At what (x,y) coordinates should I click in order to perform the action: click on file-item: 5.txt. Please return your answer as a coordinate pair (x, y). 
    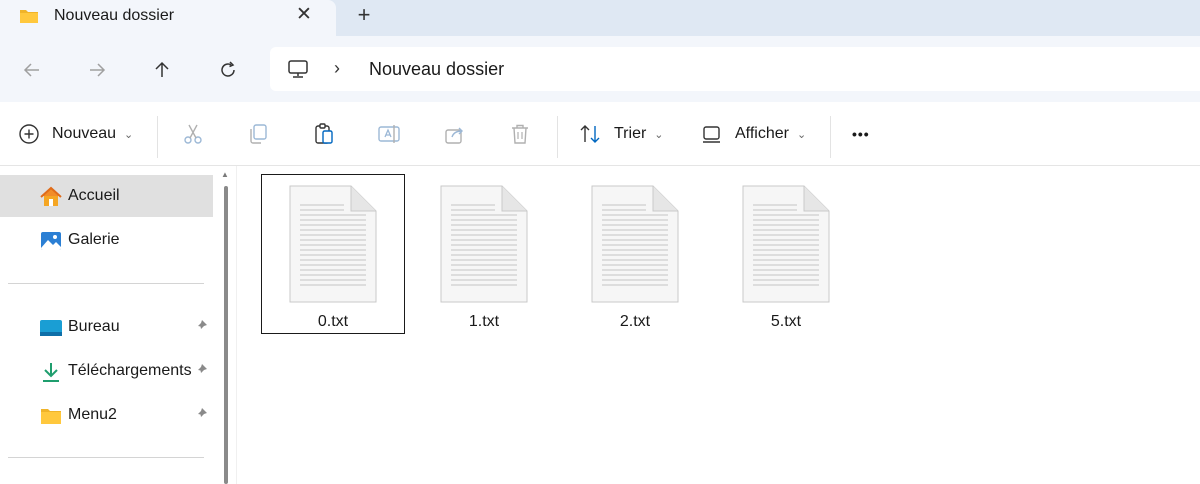
    Looking at the image, I should click on (786, 254).